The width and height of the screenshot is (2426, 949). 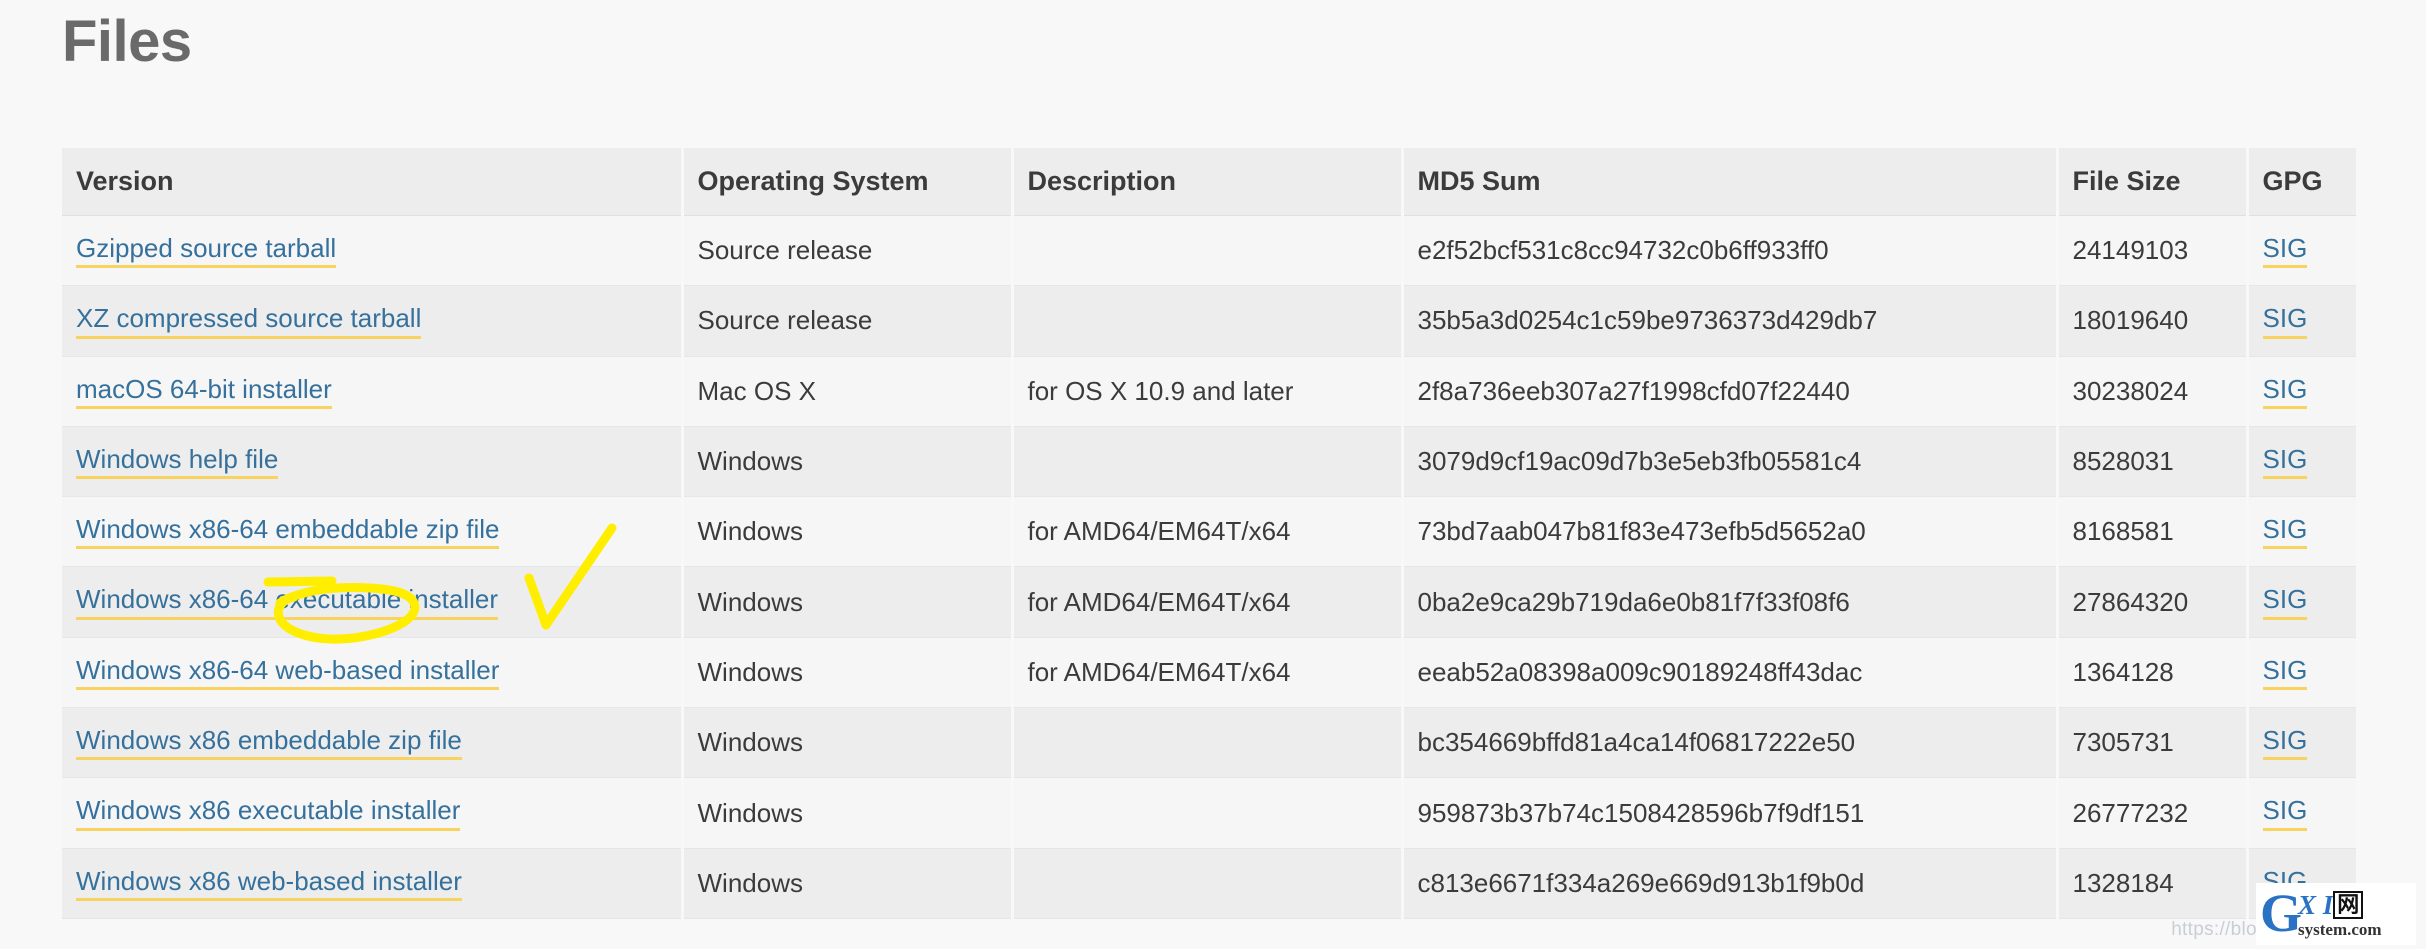 What do you see at coordinates (848, 182) in the screenshot?
I see `column-header-os: Operating System` at bounding box center [848, 182].